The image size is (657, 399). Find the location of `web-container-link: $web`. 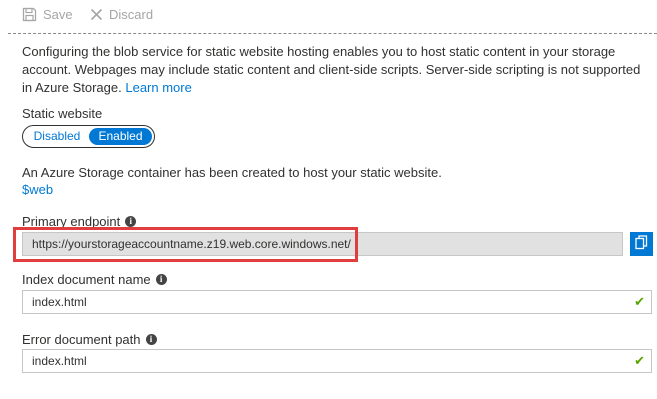

web-container-link: $web is located at coordinates (37, 189).